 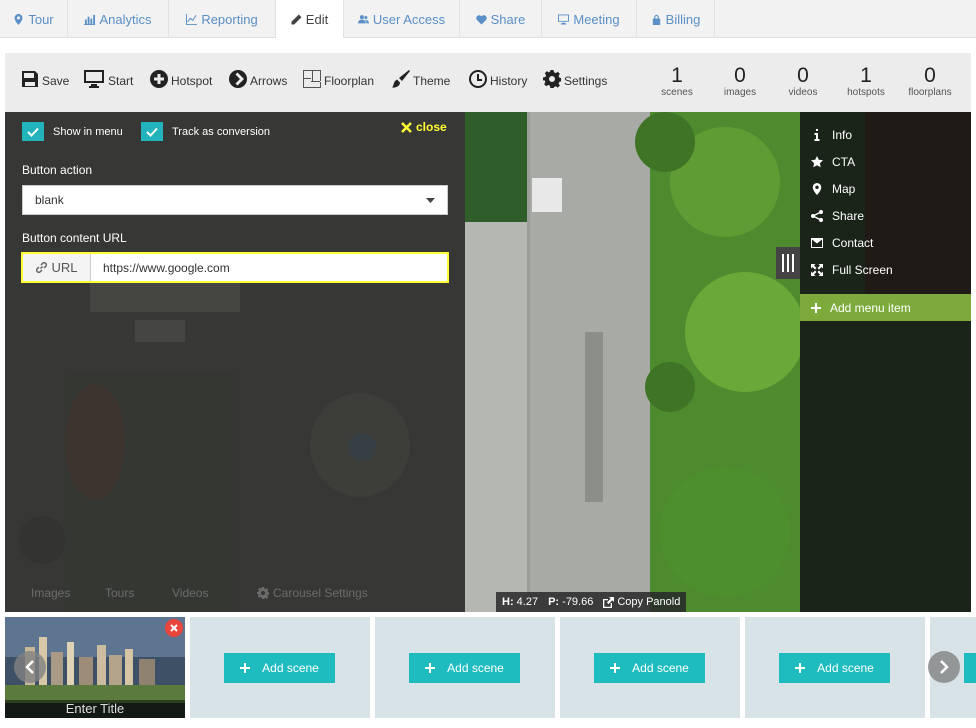 What do you see at coordinates (817, 216) in the screenshot?
I see `share-icon` at bounding box center [817, 216].